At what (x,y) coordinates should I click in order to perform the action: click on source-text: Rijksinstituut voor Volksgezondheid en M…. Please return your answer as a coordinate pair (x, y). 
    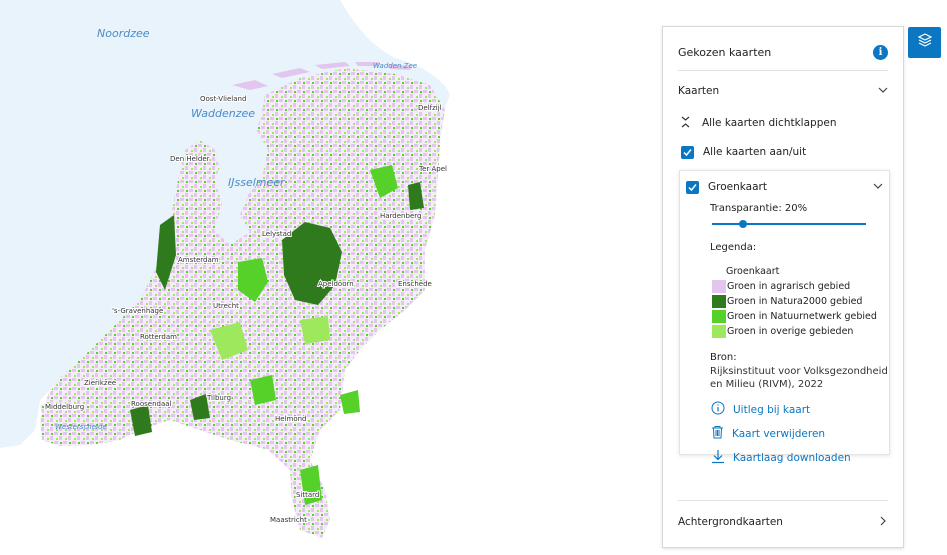
    Looking at the image, I should click on (799, 378).